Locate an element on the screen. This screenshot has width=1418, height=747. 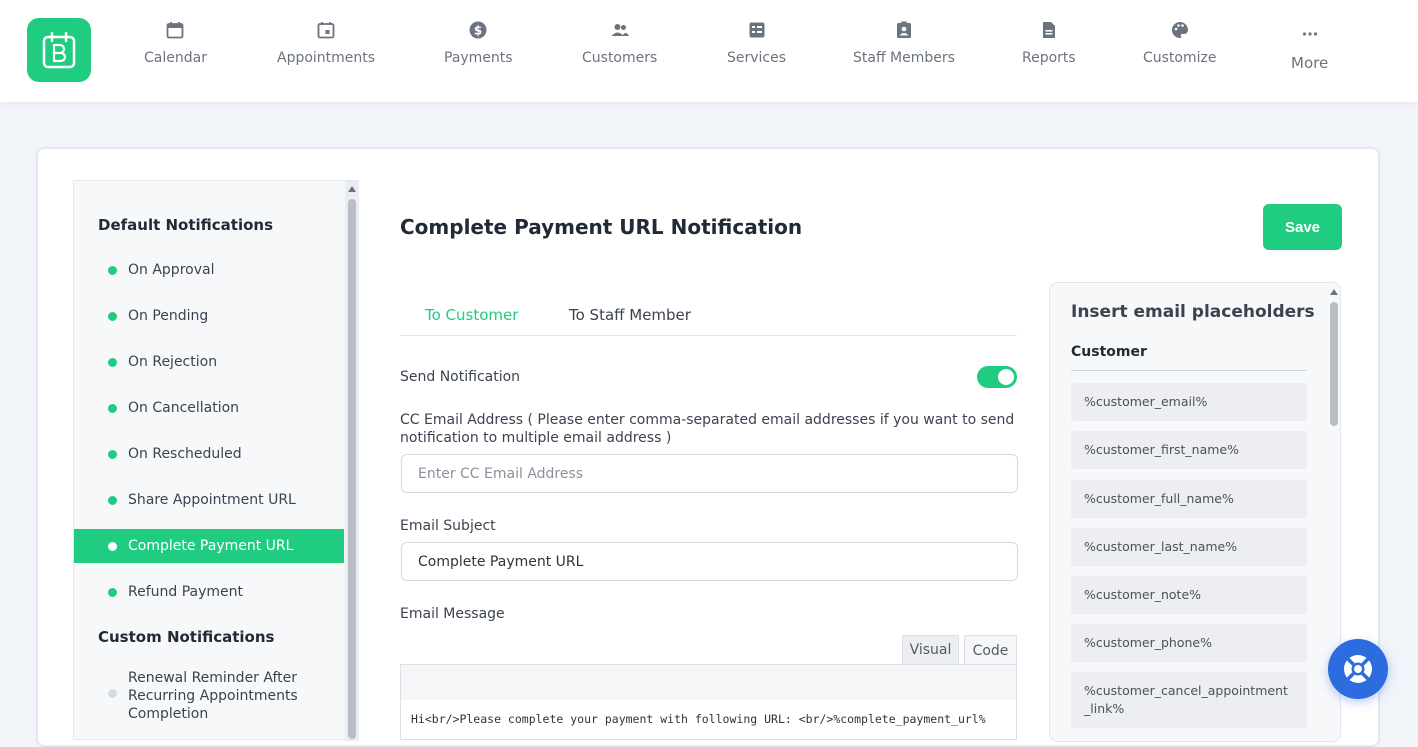
nav-label: Services is located at coordinates (757, 58).